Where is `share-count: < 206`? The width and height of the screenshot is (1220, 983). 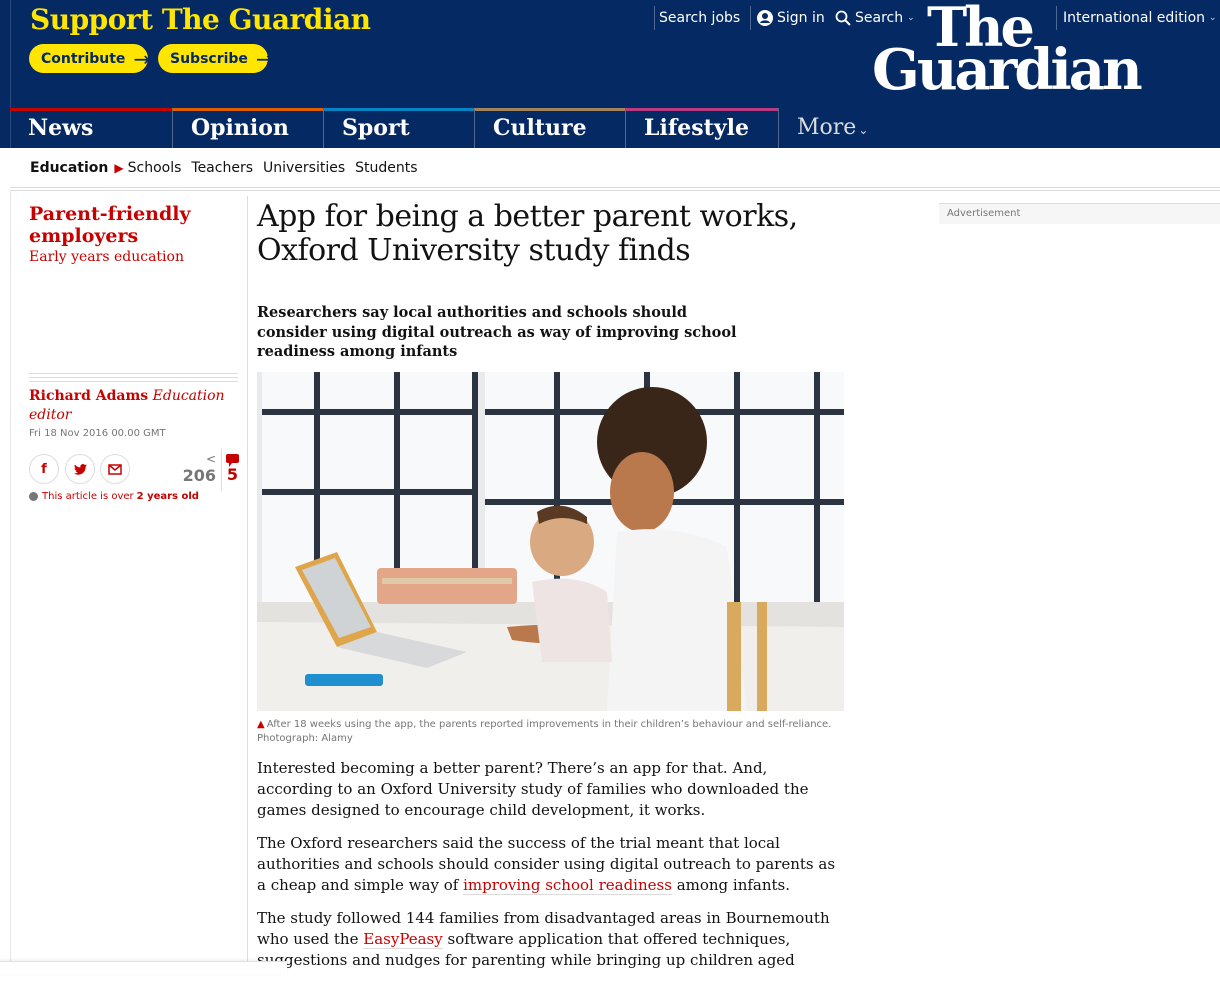 share-count: < 206 is located at coordinates (197, 468).